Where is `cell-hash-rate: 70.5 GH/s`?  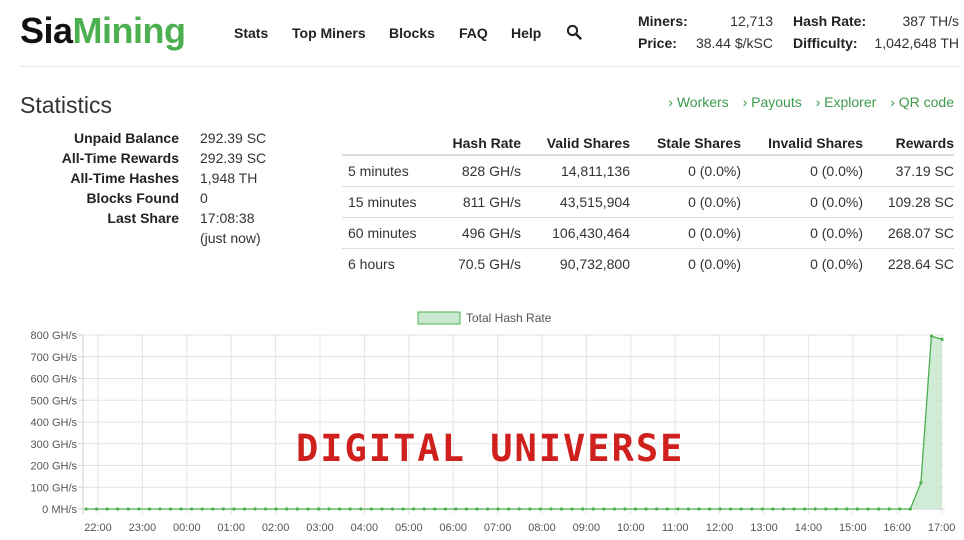
cell-hash-rate: 70.5 GH/s is located at coordinates (473, 263).